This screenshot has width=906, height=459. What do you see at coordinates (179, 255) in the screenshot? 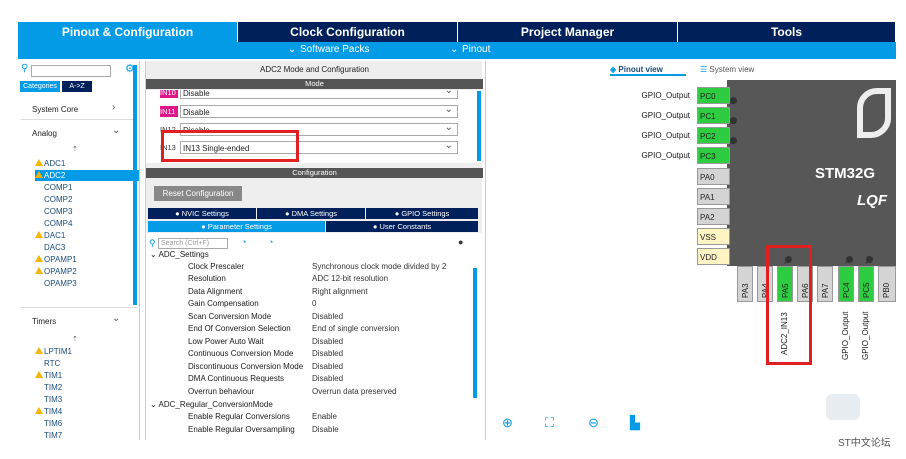
I see `group-adc-settings: ⌄ ADC_Settings` at bounding box center [179, 255].